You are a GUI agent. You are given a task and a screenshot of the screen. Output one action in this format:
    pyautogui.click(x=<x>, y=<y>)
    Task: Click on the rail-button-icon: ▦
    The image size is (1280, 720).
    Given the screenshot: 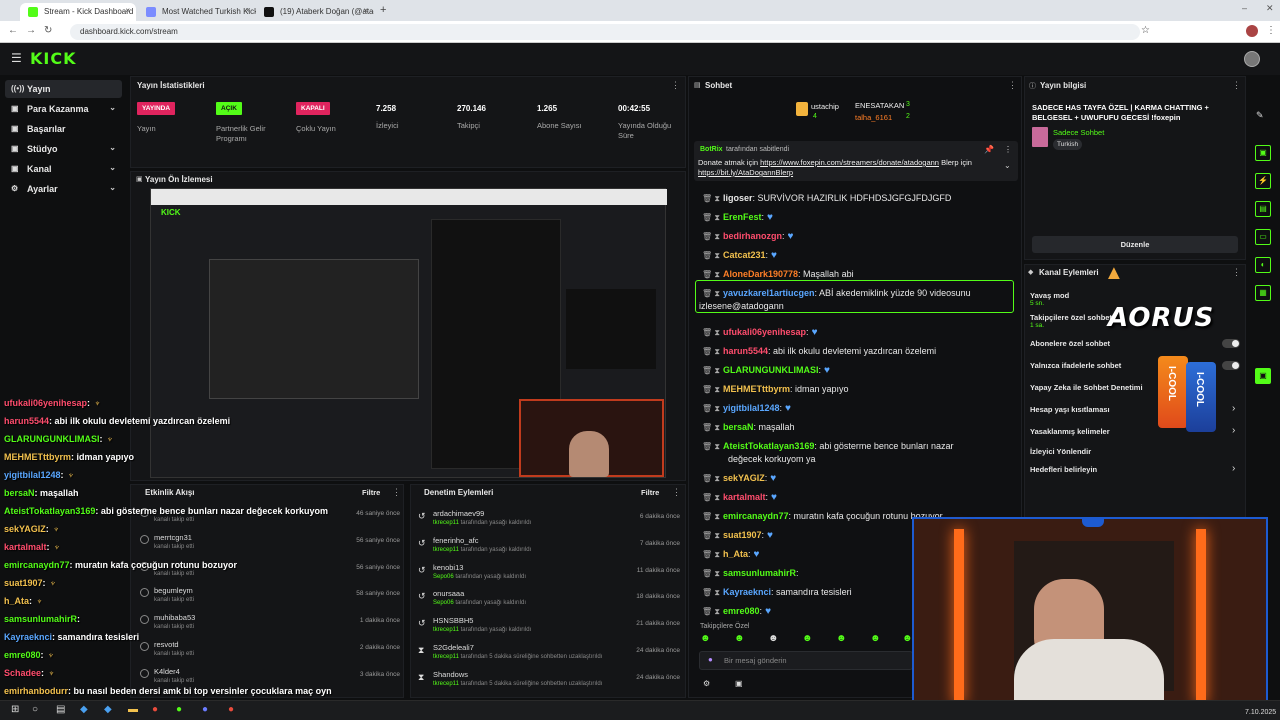 What is the action you would take?
    pyautogui.click(x=1263, y=293)
    